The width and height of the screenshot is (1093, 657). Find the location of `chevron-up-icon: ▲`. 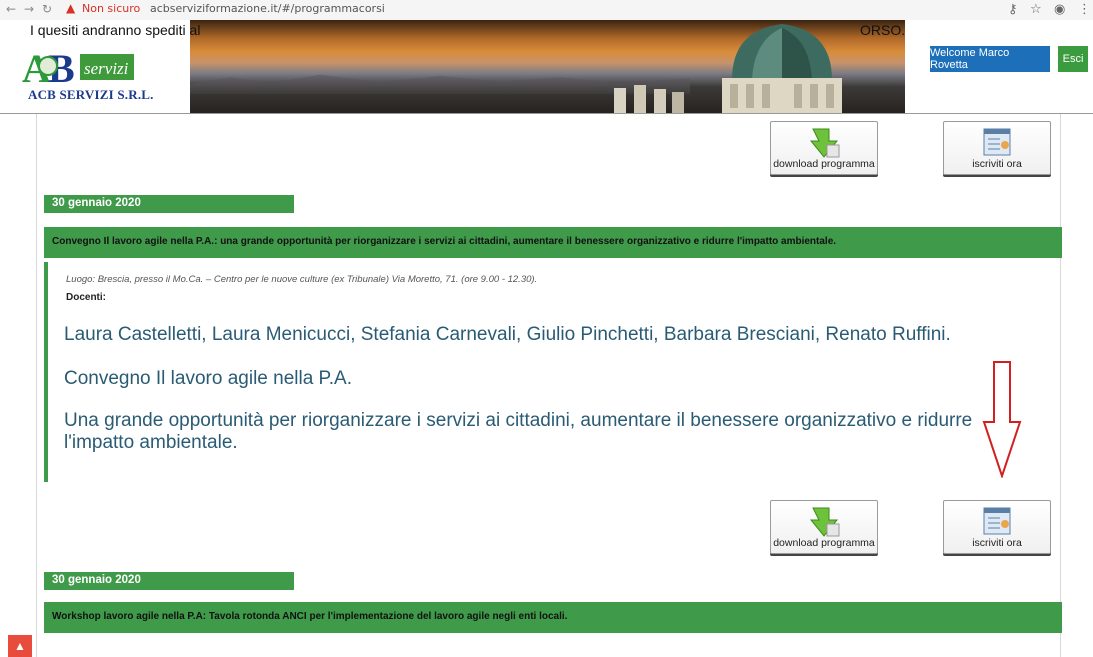

chevron-up-icon: ▲ is located at coordinates (20, 646).